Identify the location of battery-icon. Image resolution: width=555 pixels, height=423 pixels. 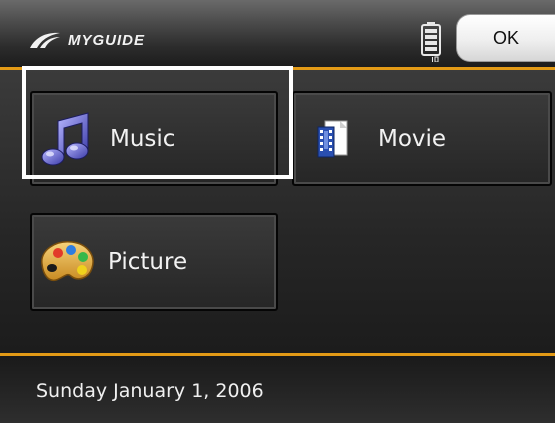
(431, 42).